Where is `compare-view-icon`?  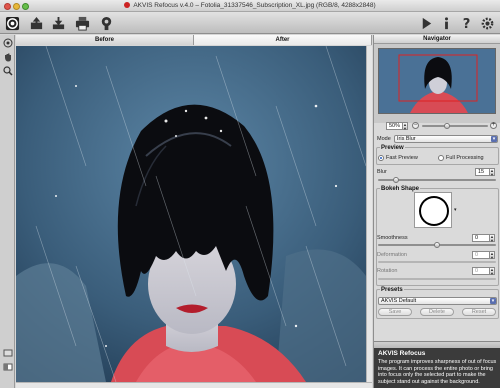 compare-view-icon is located at coordinates (7, 366).